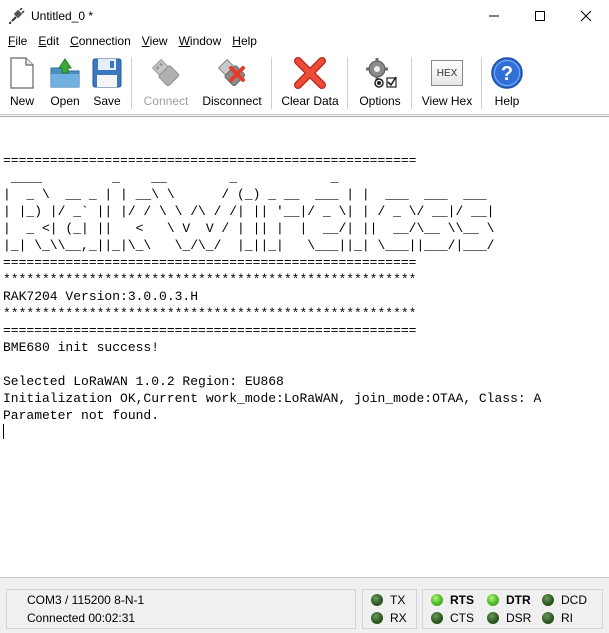 The width and height of the screenshot is (609, 633). Describe the element at coordinates (166, 73) in the screenshot. I see `usb-plug-icon` at that location.